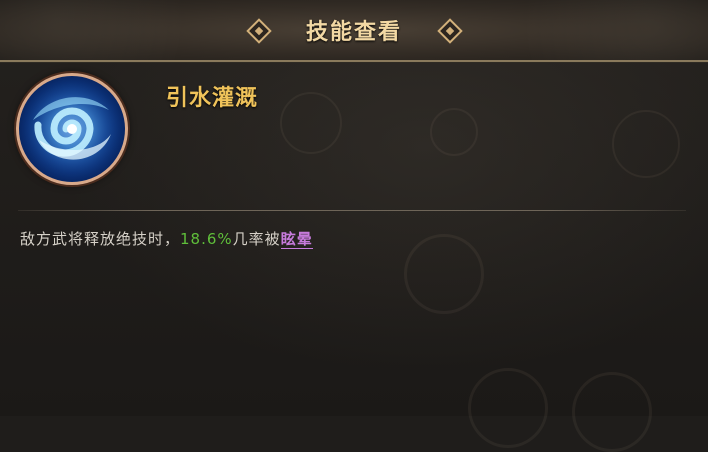 Image resolution: width=708 pixels, height=452 pixels. I want to click on description-middle: 几率被, so click(256, 239).